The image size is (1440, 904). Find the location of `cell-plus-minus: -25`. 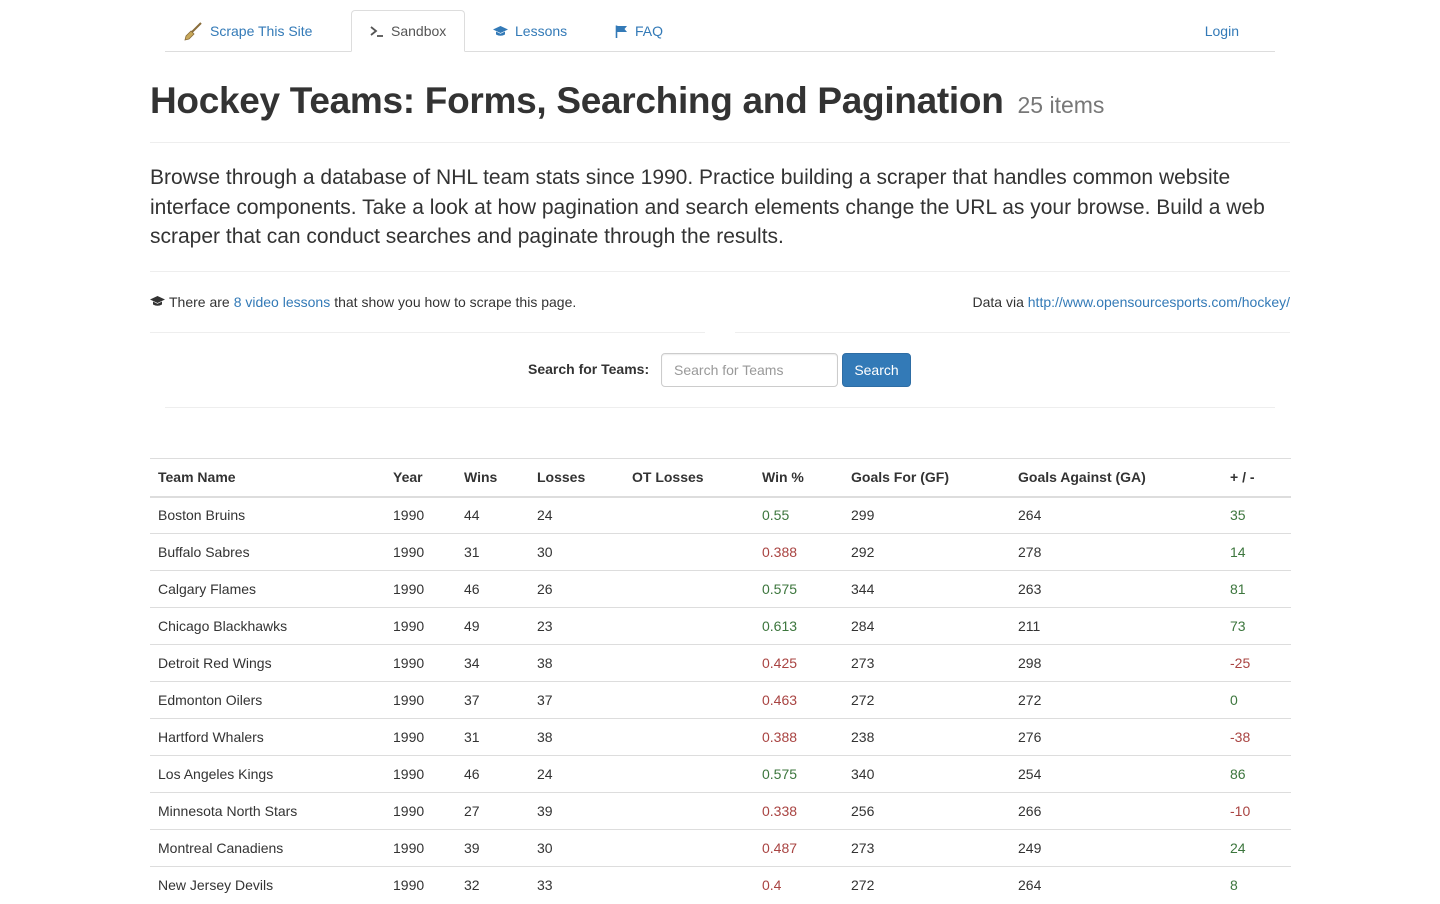

cell-plus-minus: -25 is located at coordinates (1256, 663).